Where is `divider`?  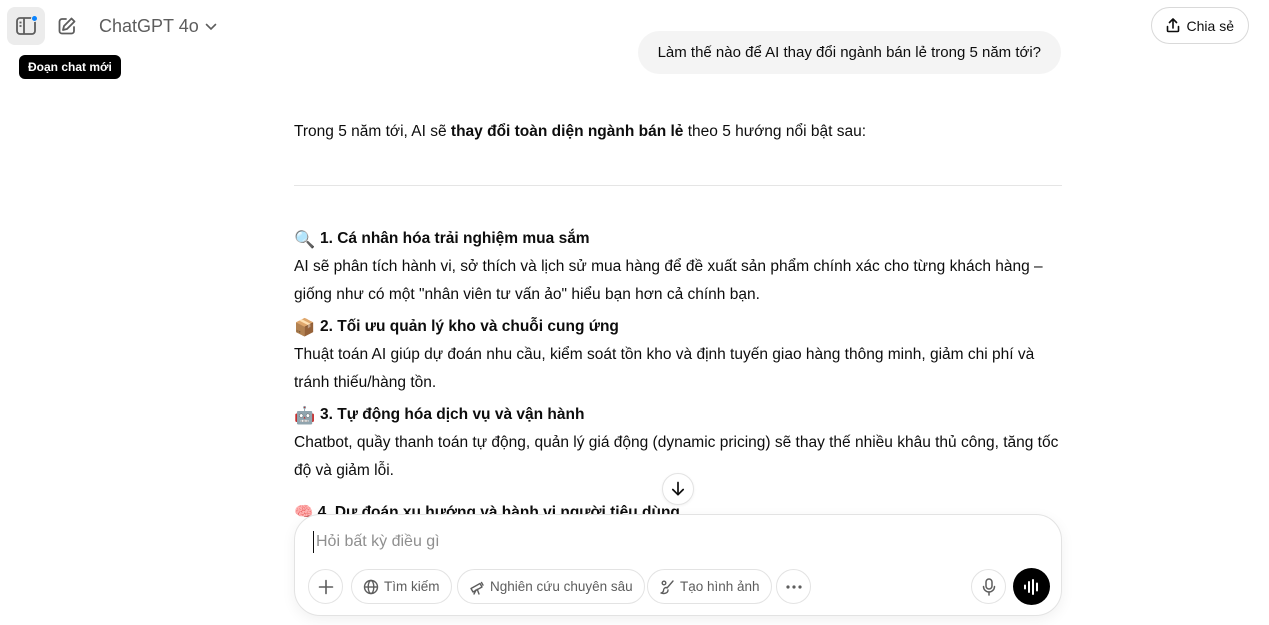
divider is located at coordinates (678, 185).